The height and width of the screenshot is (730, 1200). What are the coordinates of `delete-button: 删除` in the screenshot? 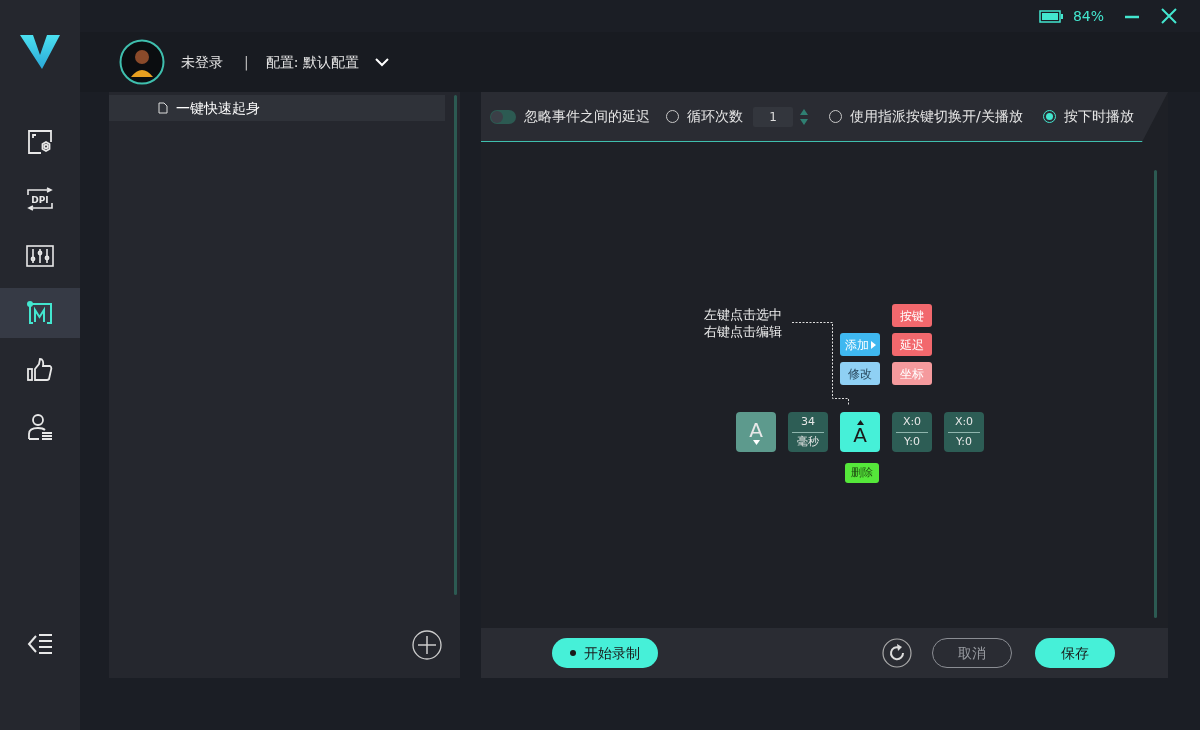 It's located at (862, 473).